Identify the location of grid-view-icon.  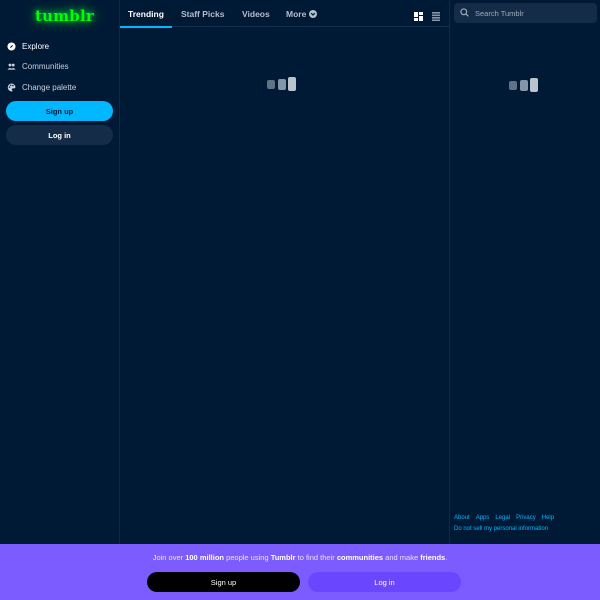
(418, 14).